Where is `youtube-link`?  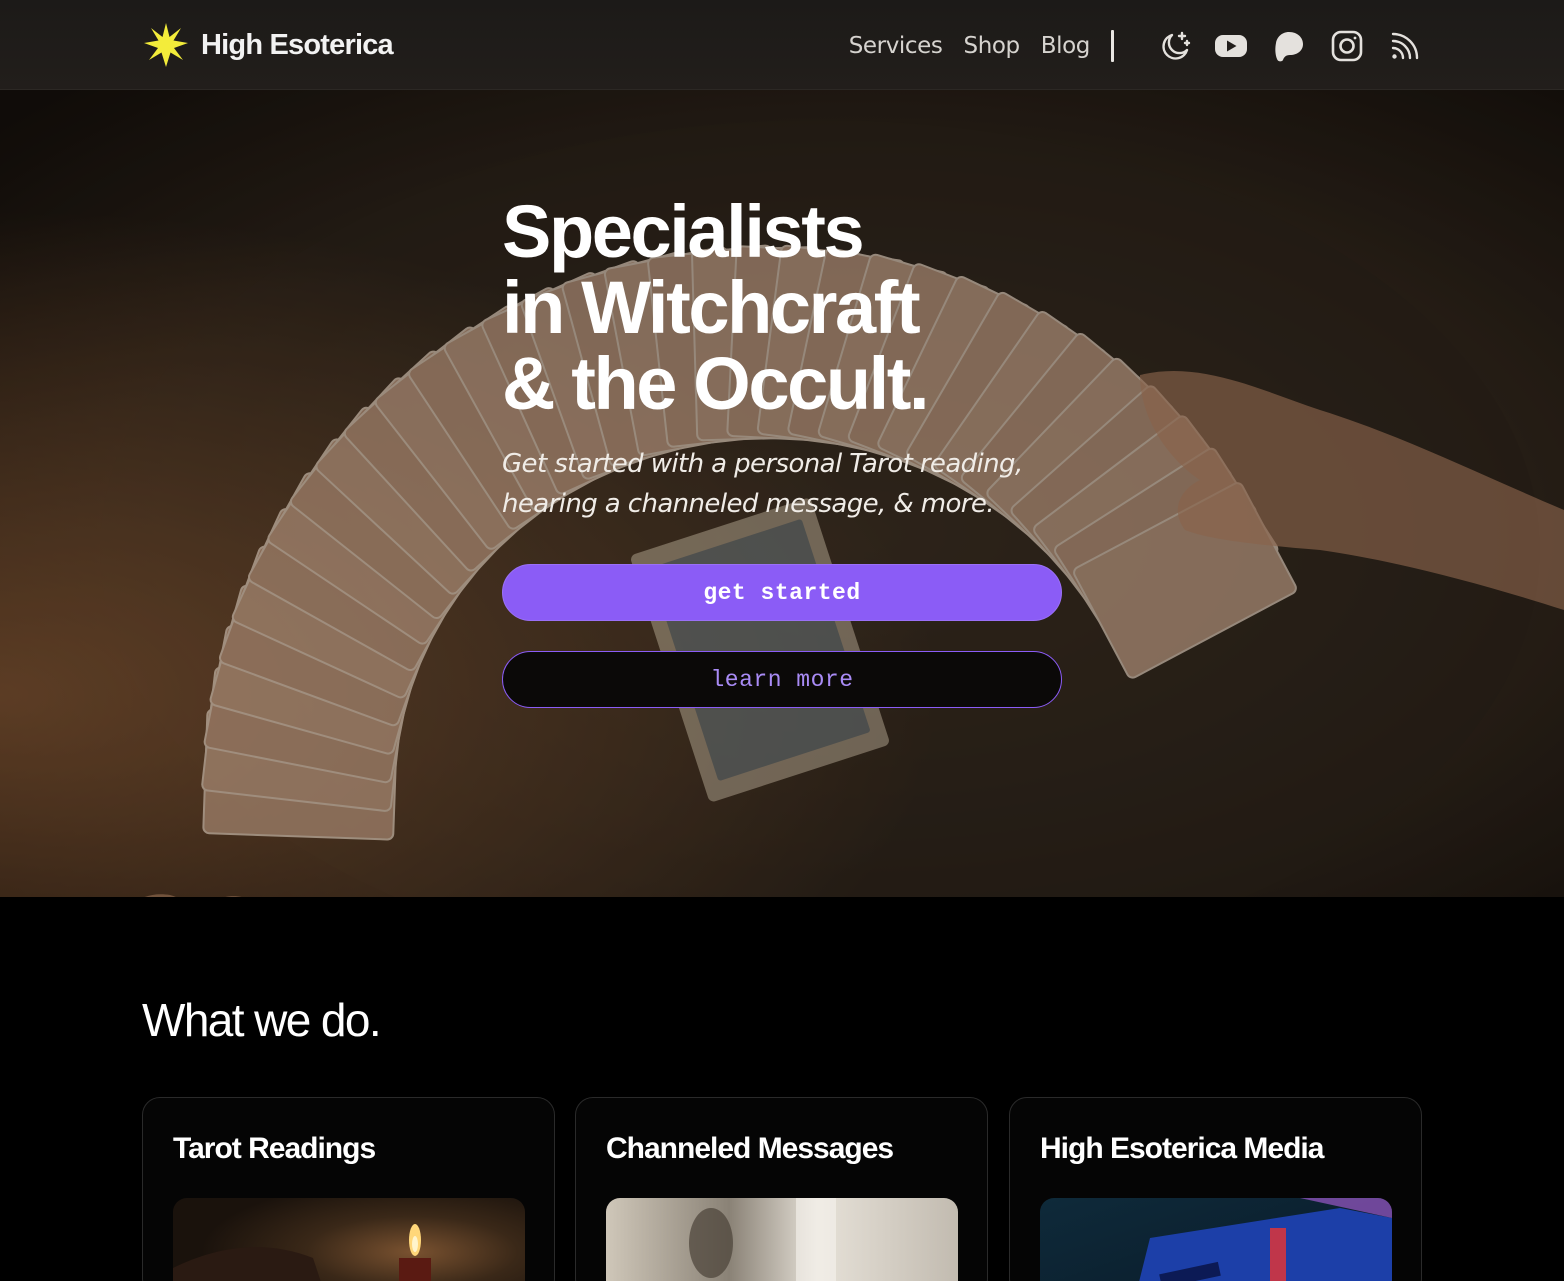 youtube-link is located at coordinates (1231, 46).